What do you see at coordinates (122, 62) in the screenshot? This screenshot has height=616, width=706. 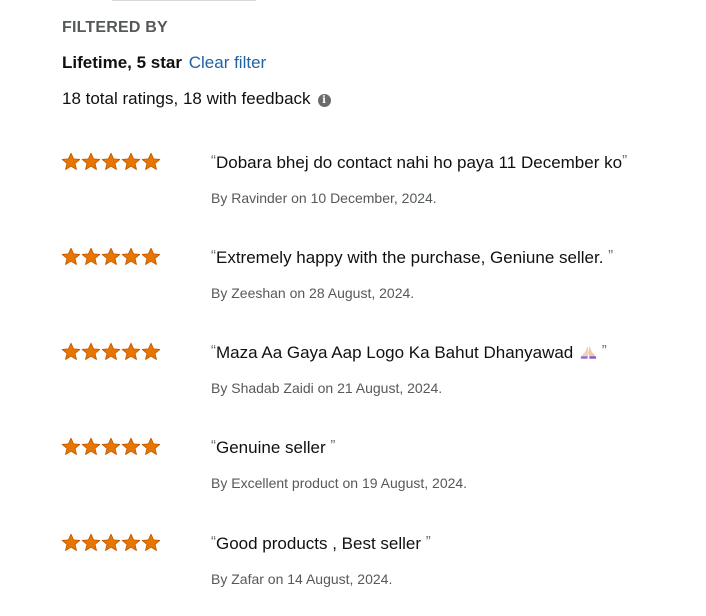 I see `filter-value: Lifetime, 5 star` at bounding box center [122, 62].